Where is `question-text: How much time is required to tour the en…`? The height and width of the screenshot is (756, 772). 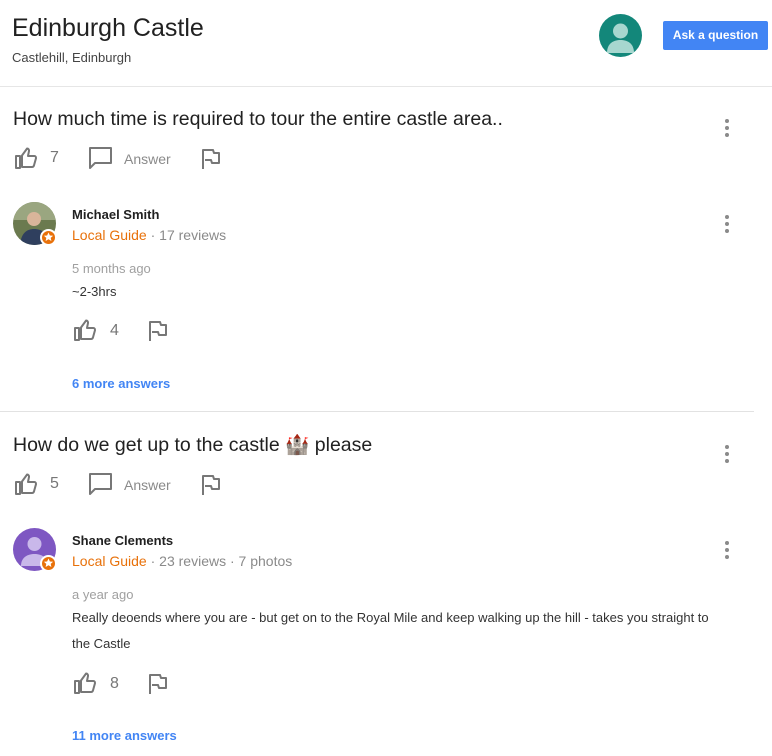
question-text: How much time is required to tour the en… is located at coordinates (258, 119).